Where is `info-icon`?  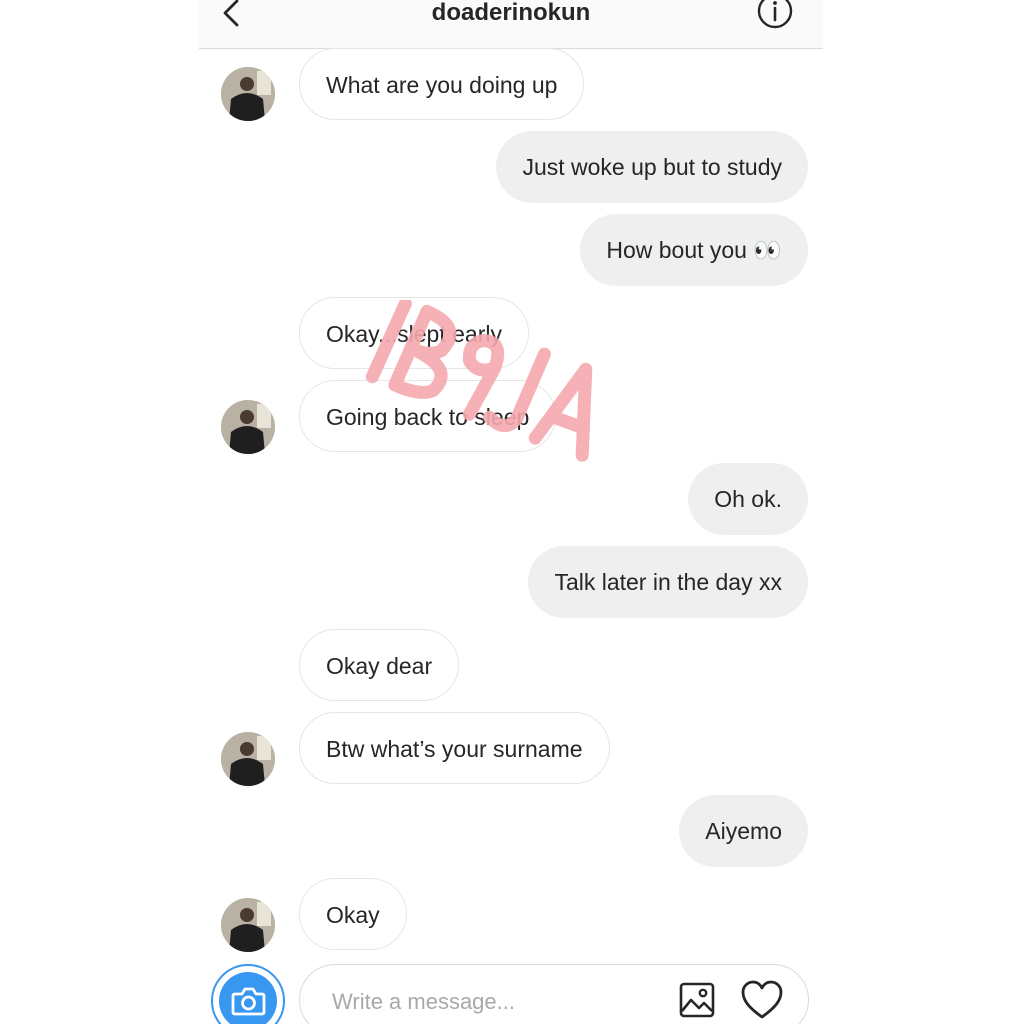 info-icon is located at coordinates (775, 16).